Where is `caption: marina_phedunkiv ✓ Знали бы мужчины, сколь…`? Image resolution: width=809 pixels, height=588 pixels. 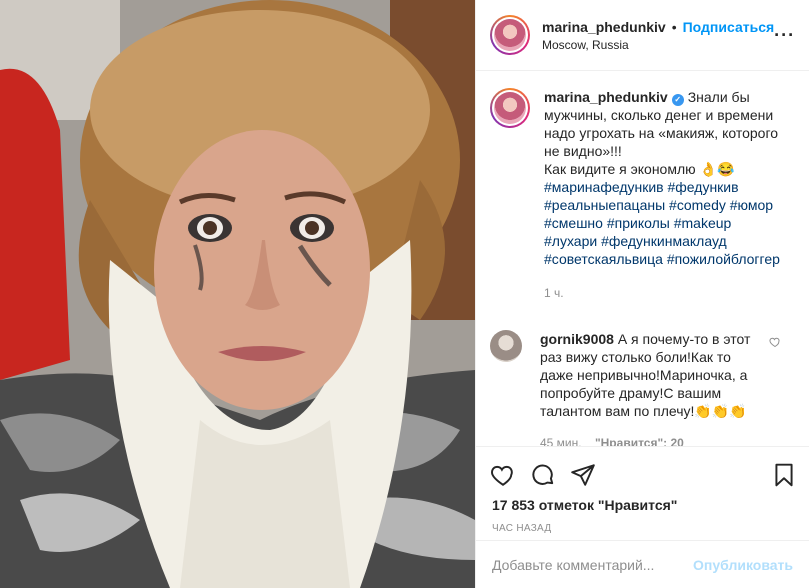 caption: marina_phedunkiv ✓ Знали бы мужчины, сколь… is located at coordinates (642, 195).